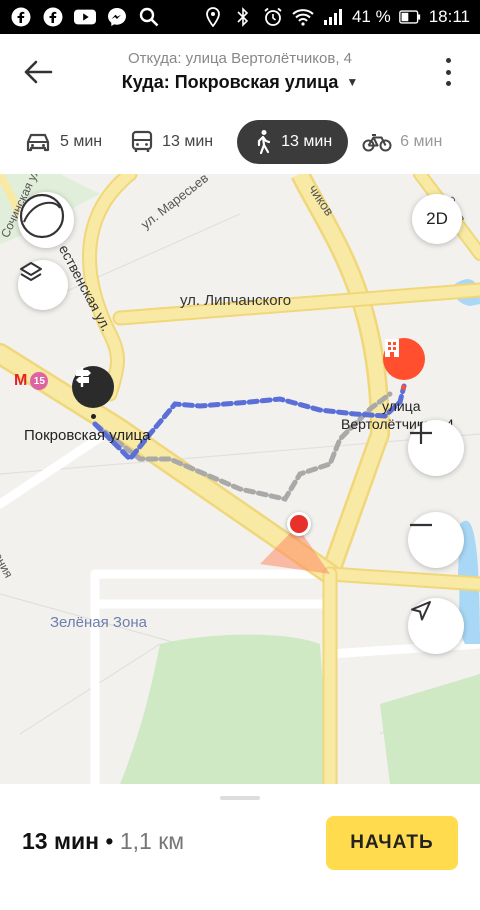  What do you see at coordinates (392, 843) in the screenshot?
I see `start-button: НАЧАТЬ` at bounding box center [392, 843].